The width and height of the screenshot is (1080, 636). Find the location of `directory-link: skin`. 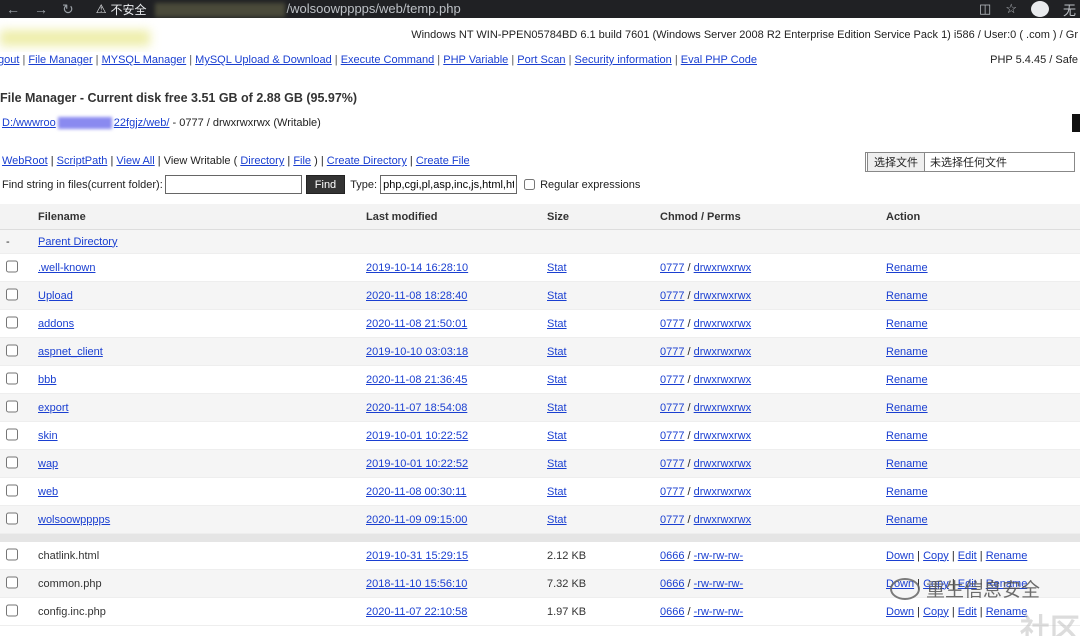

directory-link: skin is located at coordinates (48, 436).